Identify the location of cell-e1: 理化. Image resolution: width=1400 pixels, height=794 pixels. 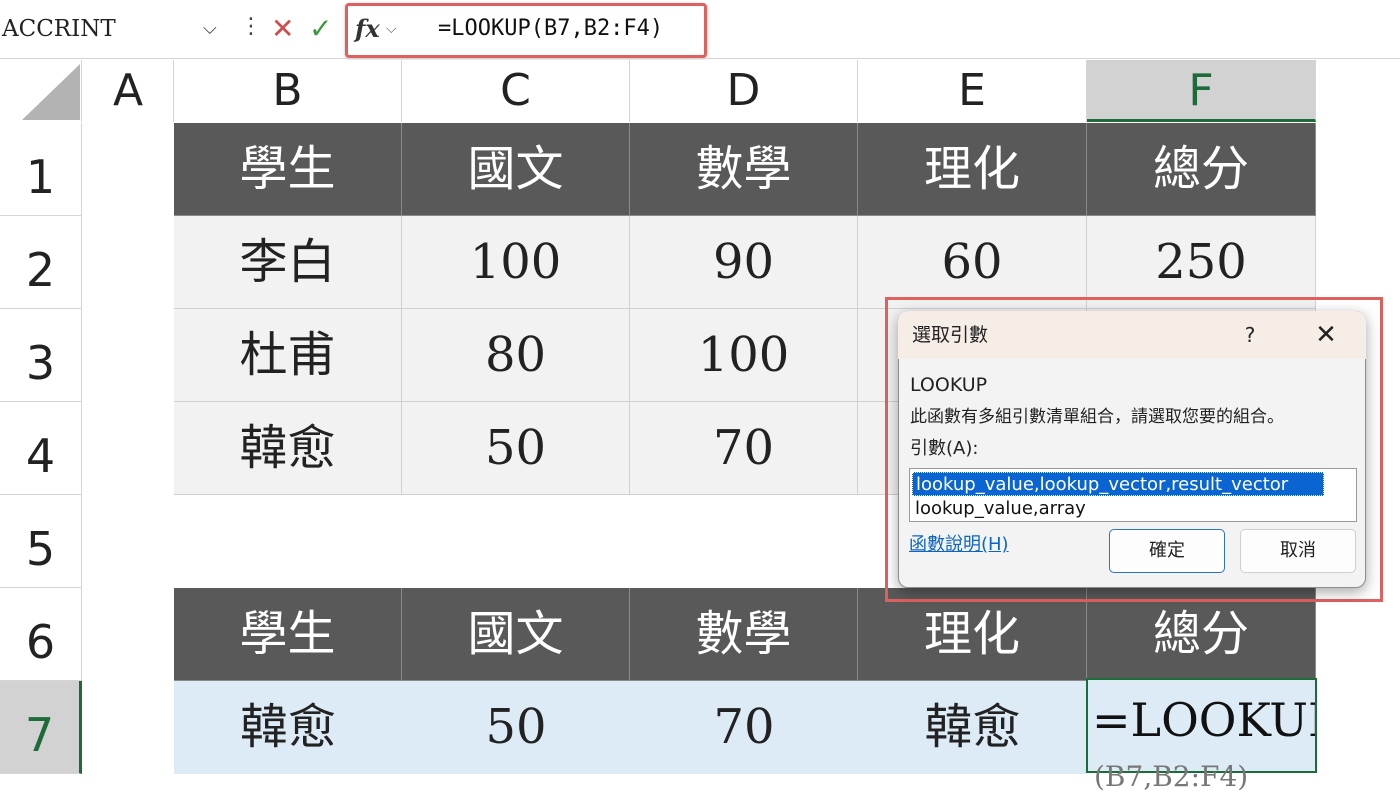
(972, 169).